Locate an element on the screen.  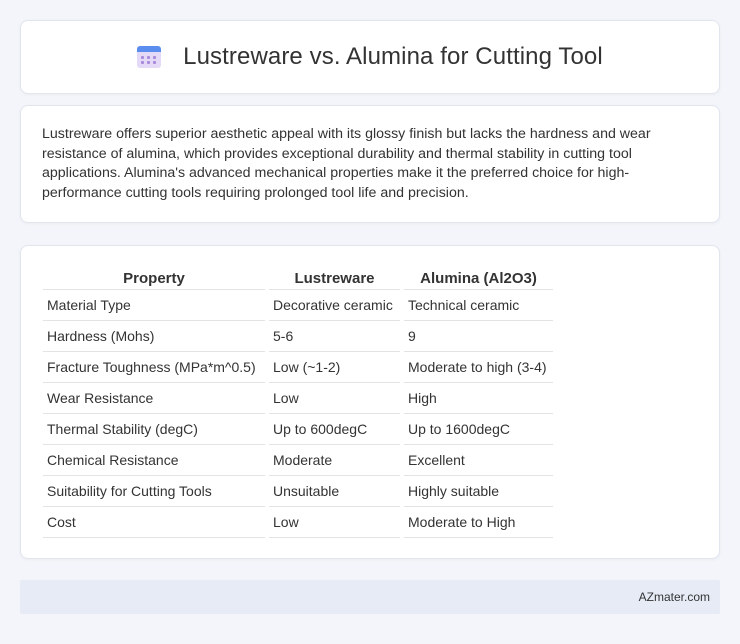
property-cell: Chemical Resistance is located at coordinates (154, 460).